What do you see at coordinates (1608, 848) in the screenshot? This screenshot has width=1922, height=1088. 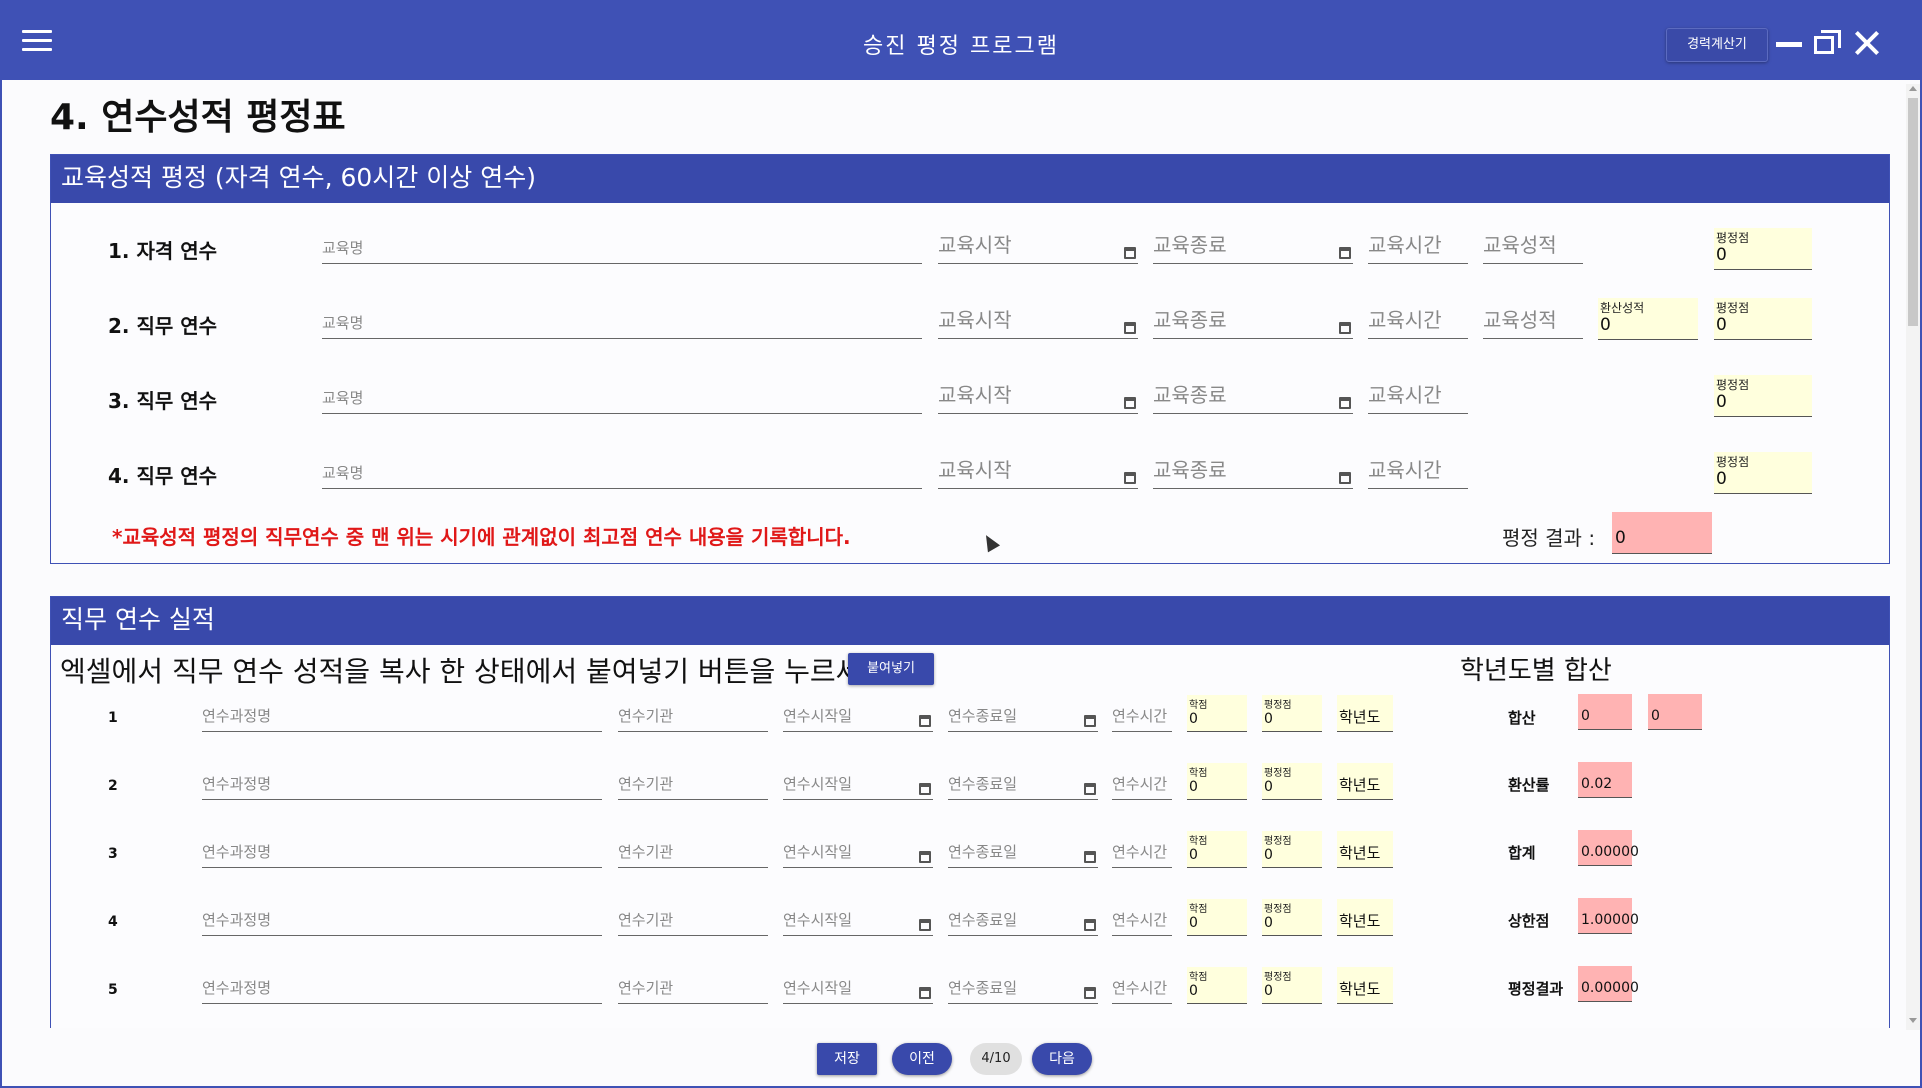 I see `total-field: 0.00000` at bounding box center [1608, 848].